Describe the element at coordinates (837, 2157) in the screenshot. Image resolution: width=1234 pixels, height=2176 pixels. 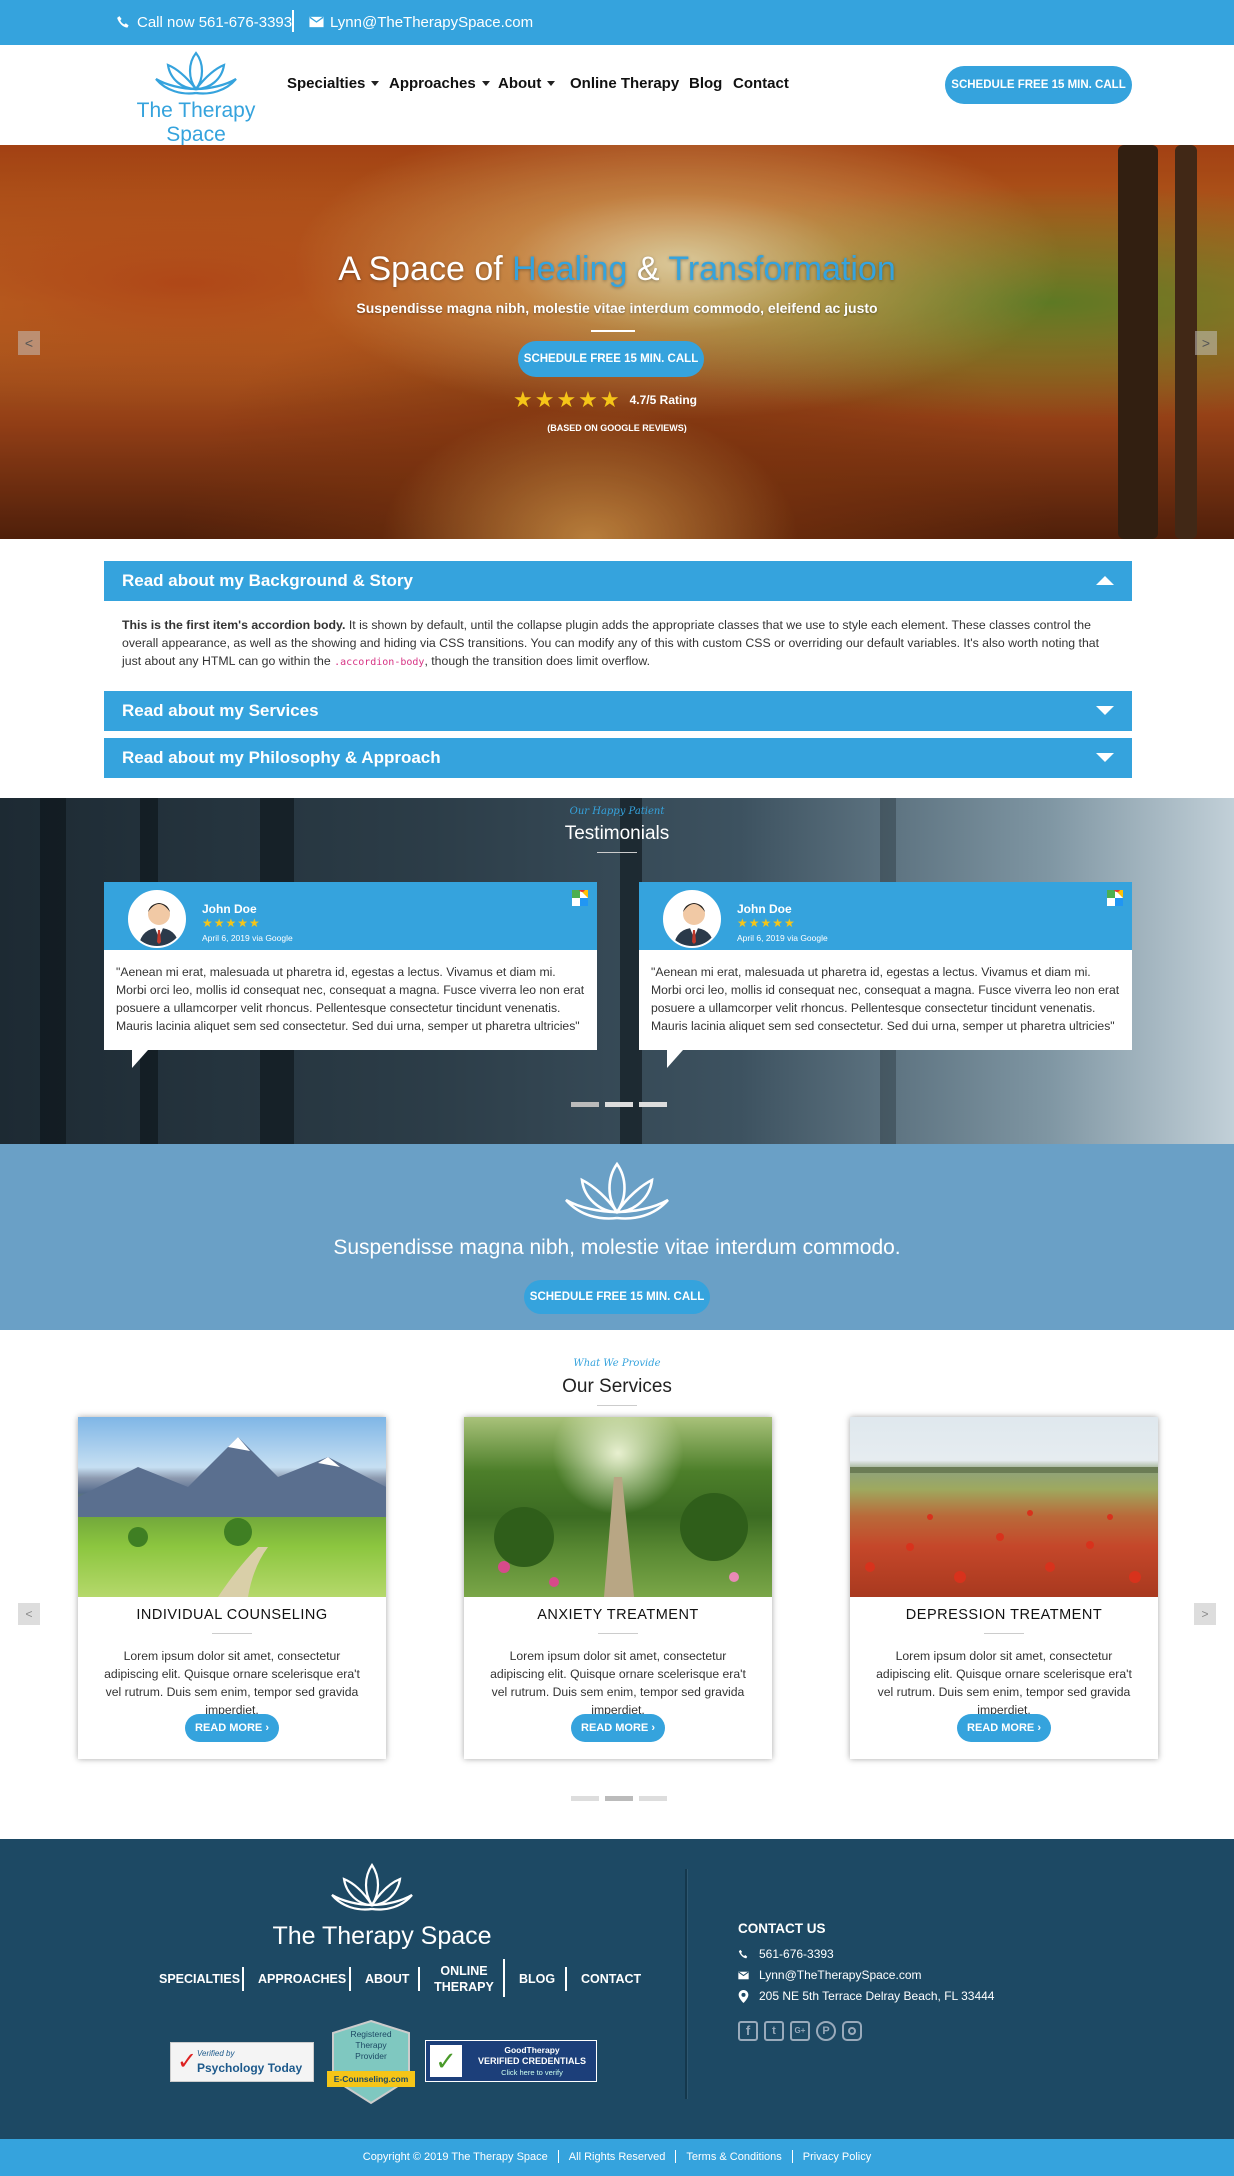
I see `privacy-link: Privacy Policy` at that location.